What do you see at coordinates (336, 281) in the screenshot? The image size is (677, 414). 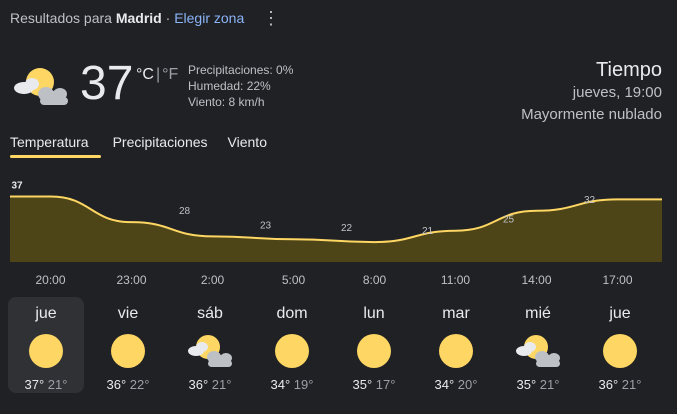 I see `chart-x-axis: 20:00 23:00 2:00 5:00 8:00 11:00 14:00 17:00` at bounding box center [336, 281].